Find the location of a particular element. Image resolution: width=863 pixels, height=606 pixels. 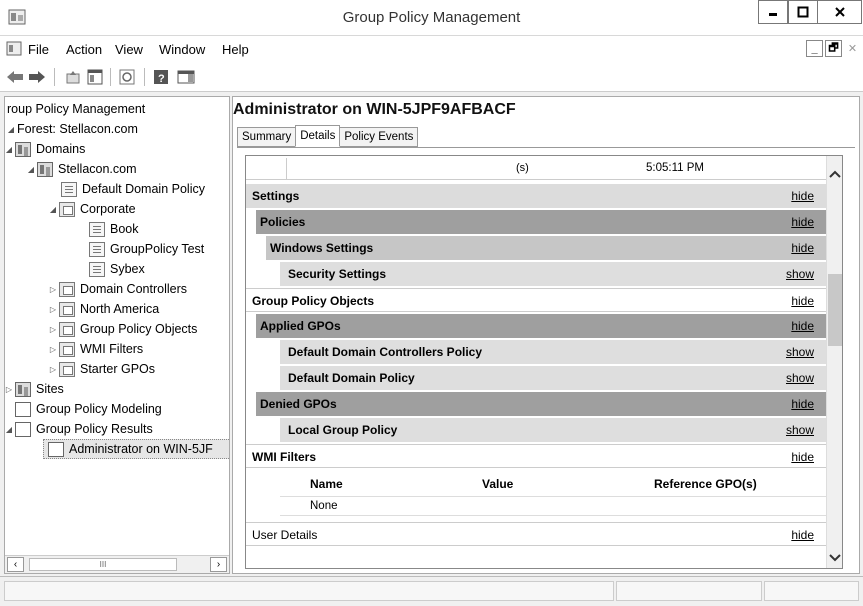

tree-item-root: roup Policy Management is located at coordinates (76, 109).